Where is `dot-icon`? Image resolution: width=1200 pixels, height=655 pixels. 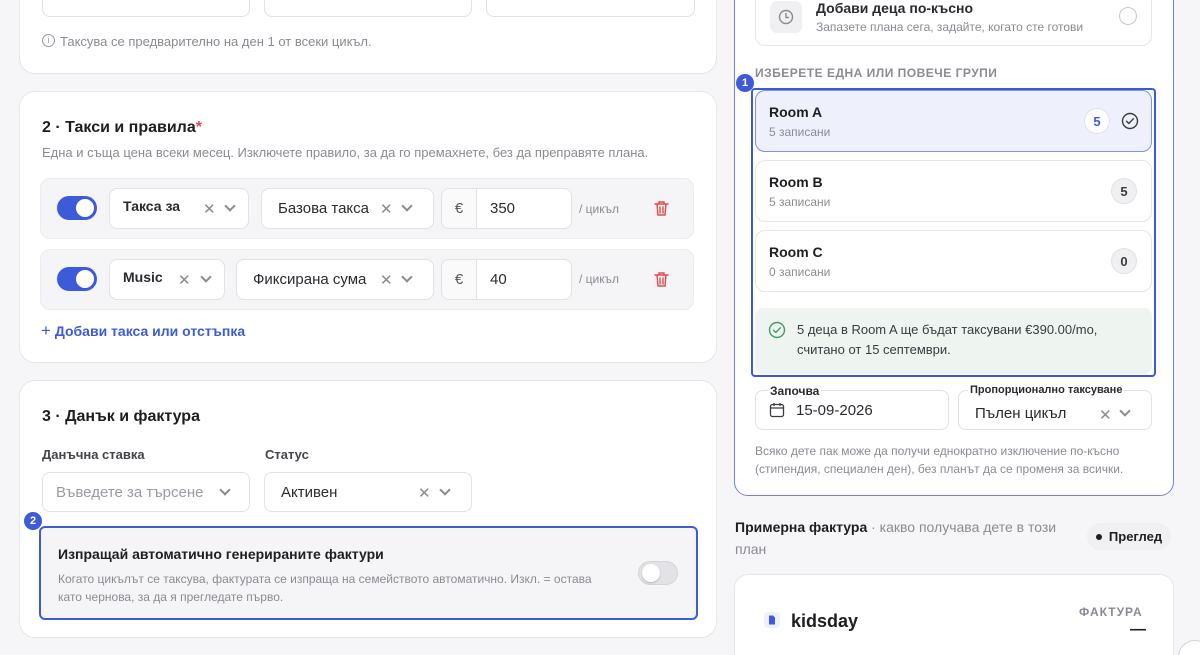 dot-icon is located at coordinates (1098, 536).